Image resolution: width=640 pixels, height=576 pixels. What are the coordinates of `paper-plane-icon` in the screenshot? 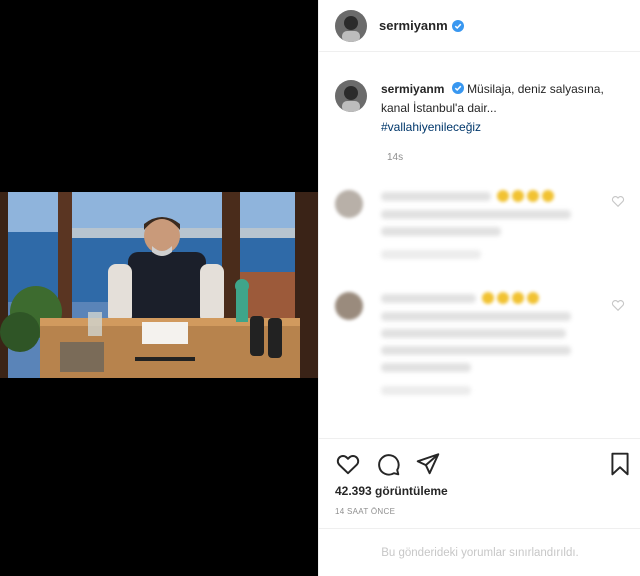 It's located at (428, 464).